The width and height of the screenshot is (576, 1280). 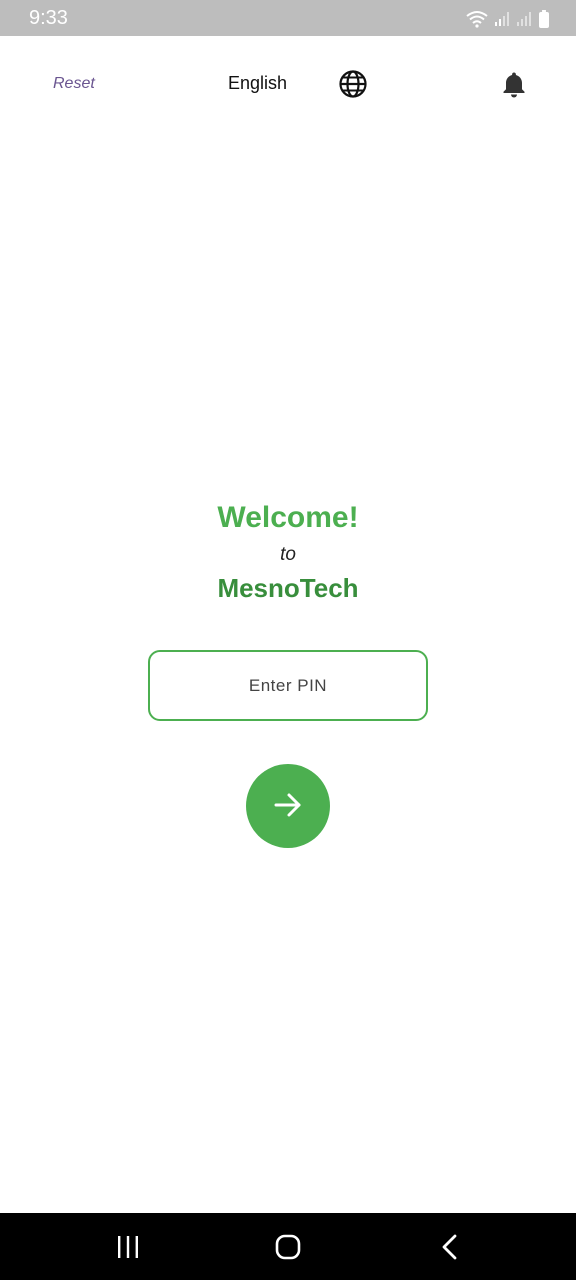 I want to click on welcome-title: Welcome!, so click(x=288, y=517).